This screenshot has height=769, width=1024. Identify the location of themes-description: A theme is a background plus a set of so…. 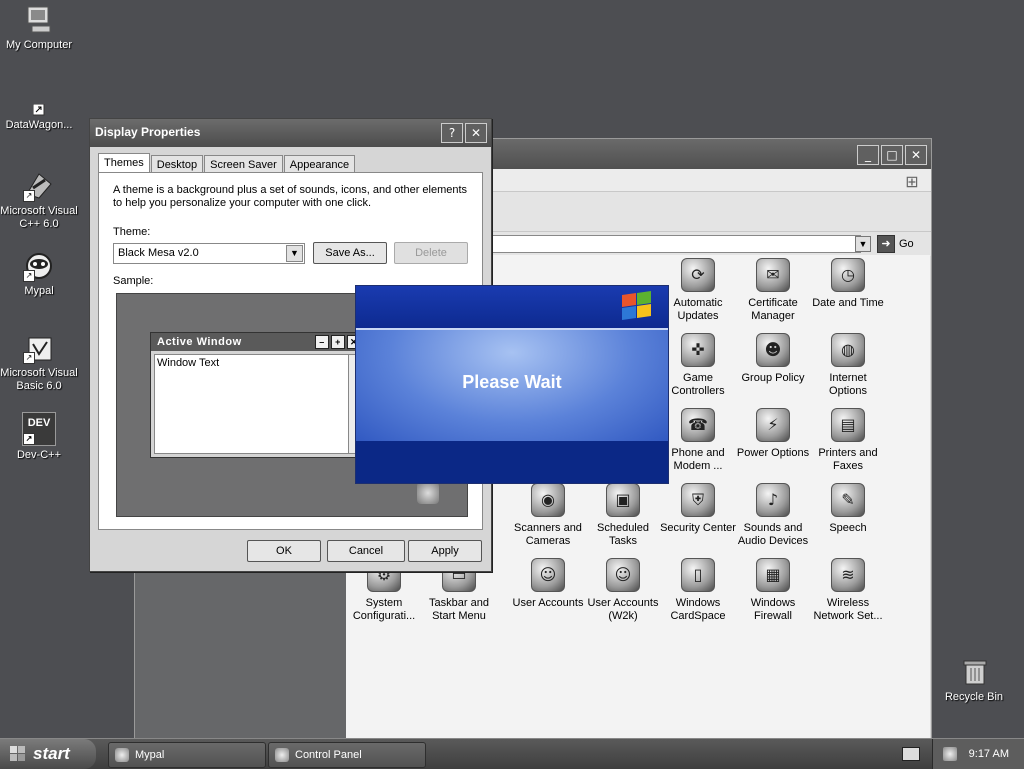
(290, 196).